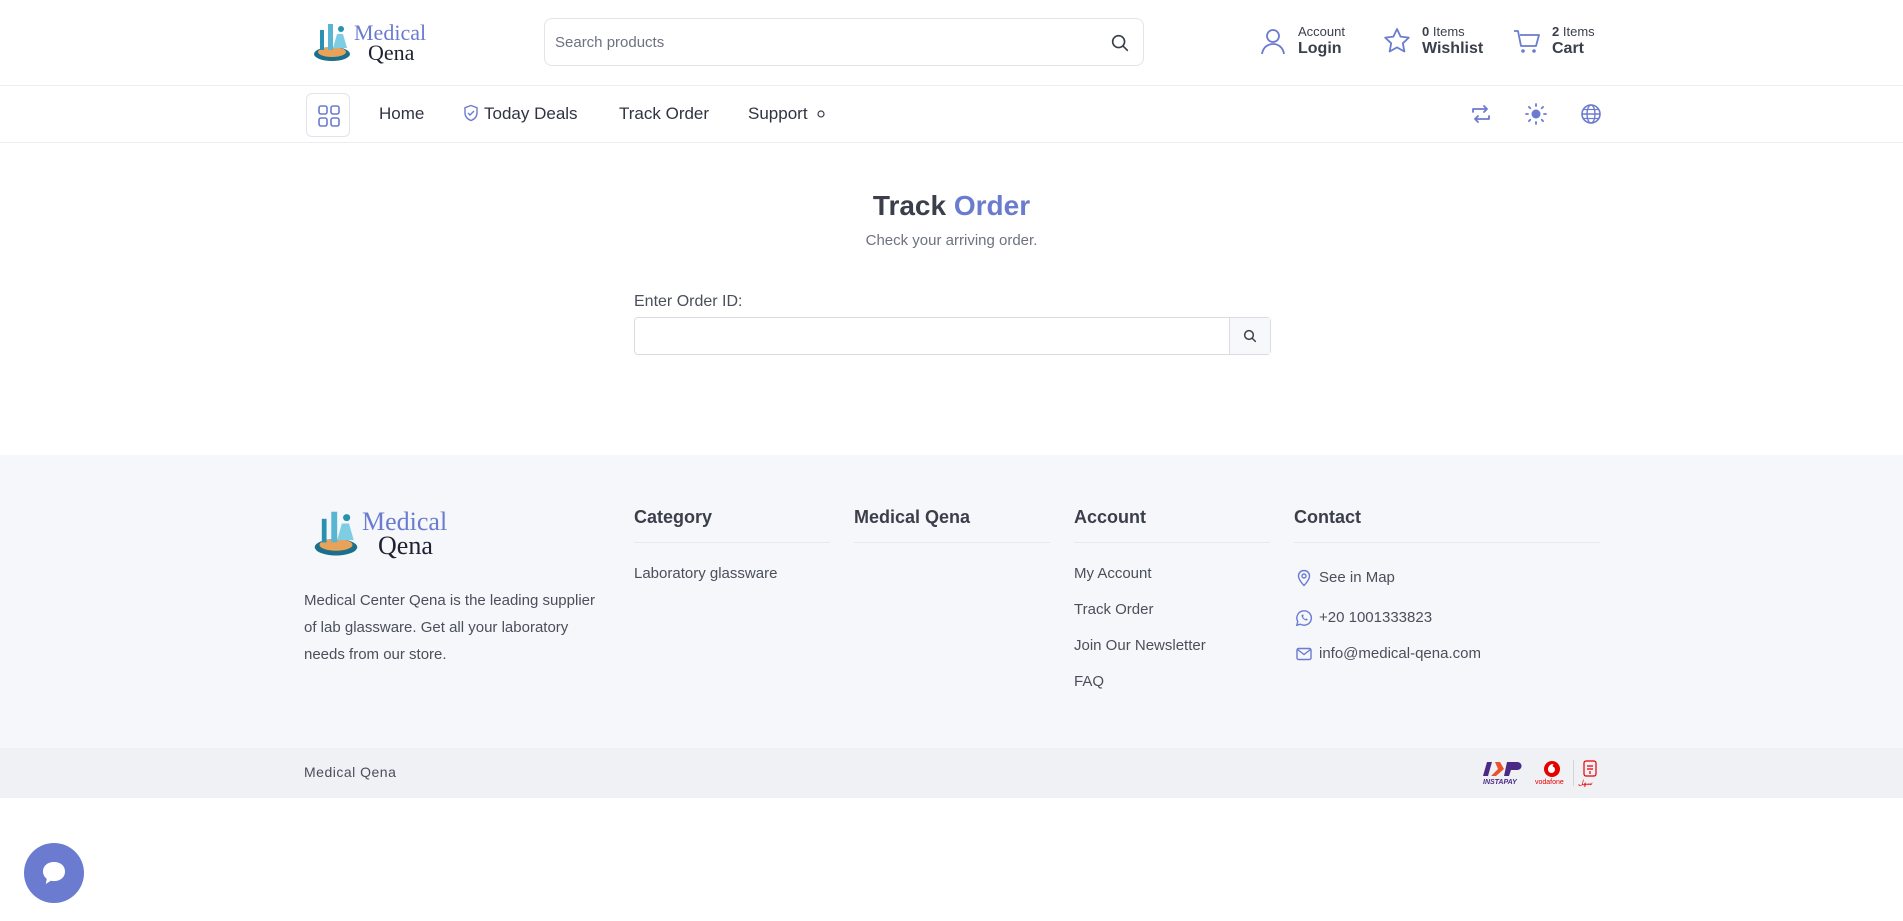 This screenshot has width=1903, height=921. Describe the element at coordinates (1500, 782) in the screenshot. I see `instapay-text: INSTAPAY` at that location.